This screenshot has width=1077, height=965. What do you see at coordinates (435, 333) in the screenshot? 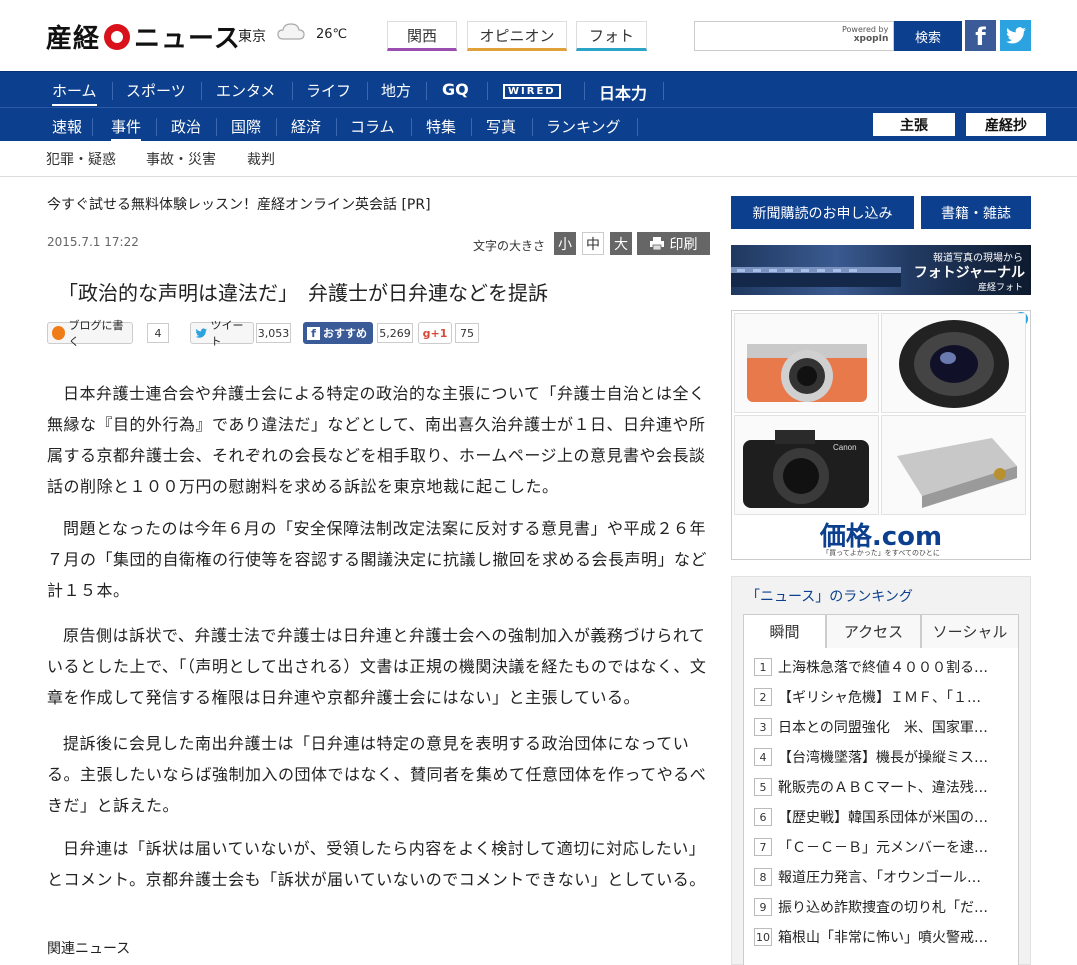
I see `google-plus-button: g+1` at bounding box center [435, 333].